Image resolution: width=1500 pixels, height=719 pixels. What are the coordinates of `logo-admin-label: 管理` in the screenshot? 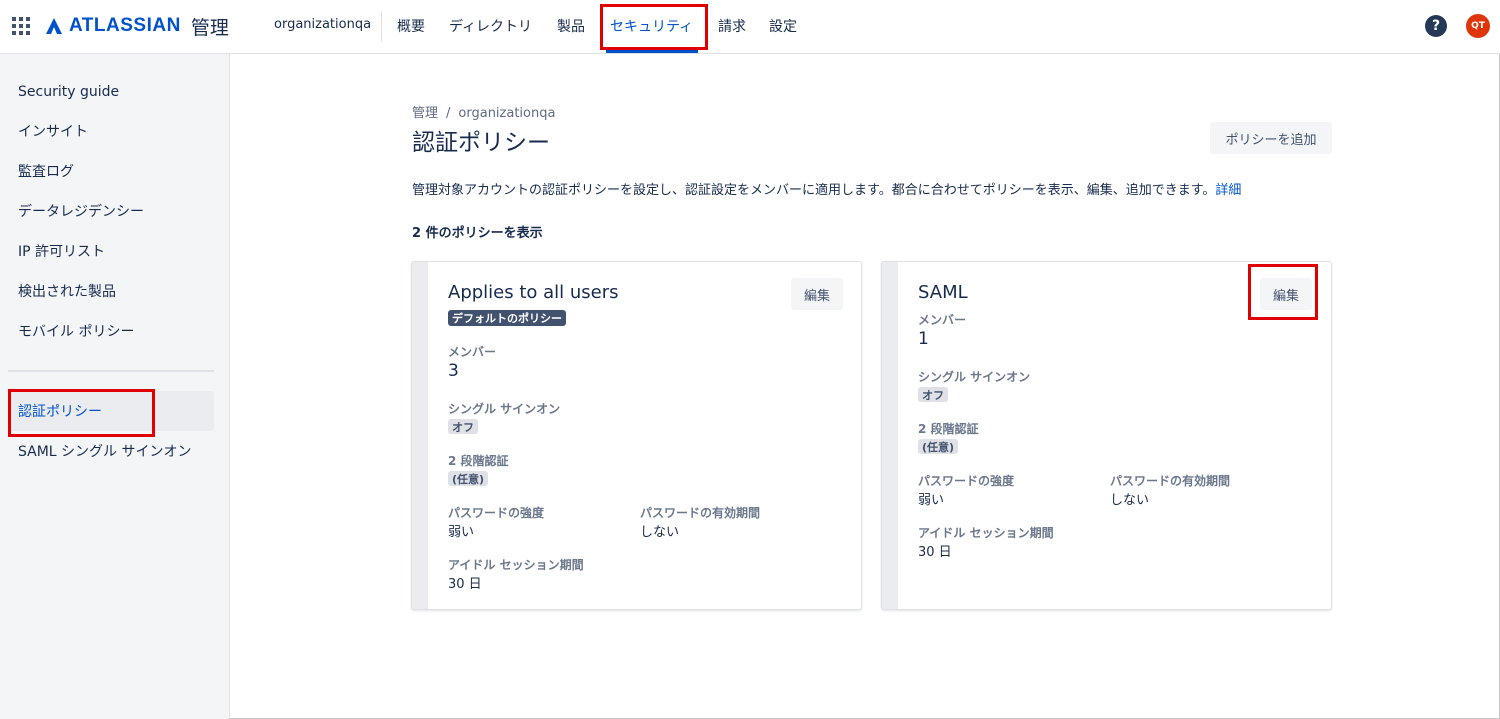 It's located at (209, 27).